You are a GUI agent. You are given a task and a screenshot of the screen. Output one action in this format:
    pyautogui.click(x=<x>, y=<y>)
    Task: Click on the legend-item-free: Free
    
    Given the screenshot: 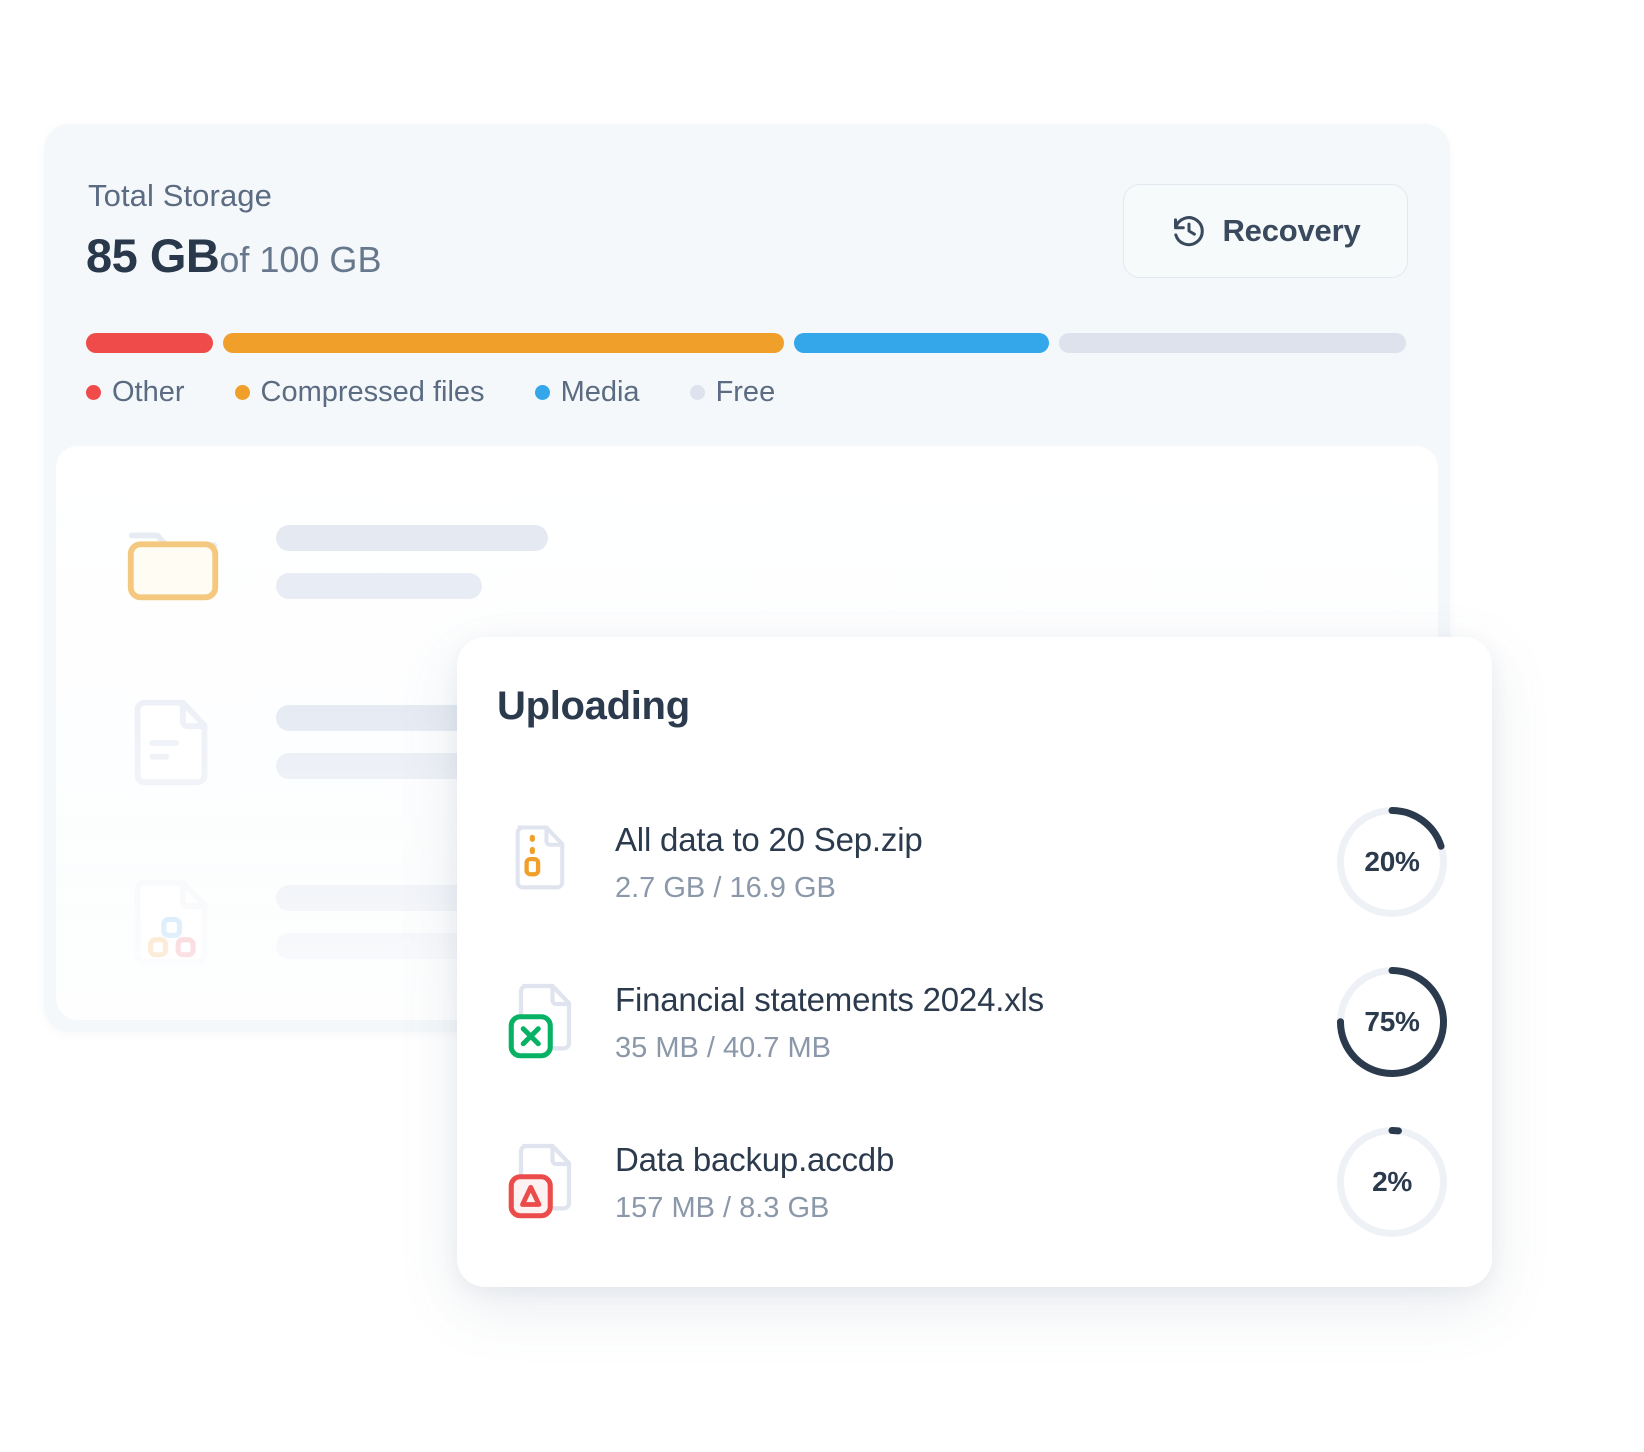 What is the action you would take?
    pyautogui.click(x=732, y=392)
    